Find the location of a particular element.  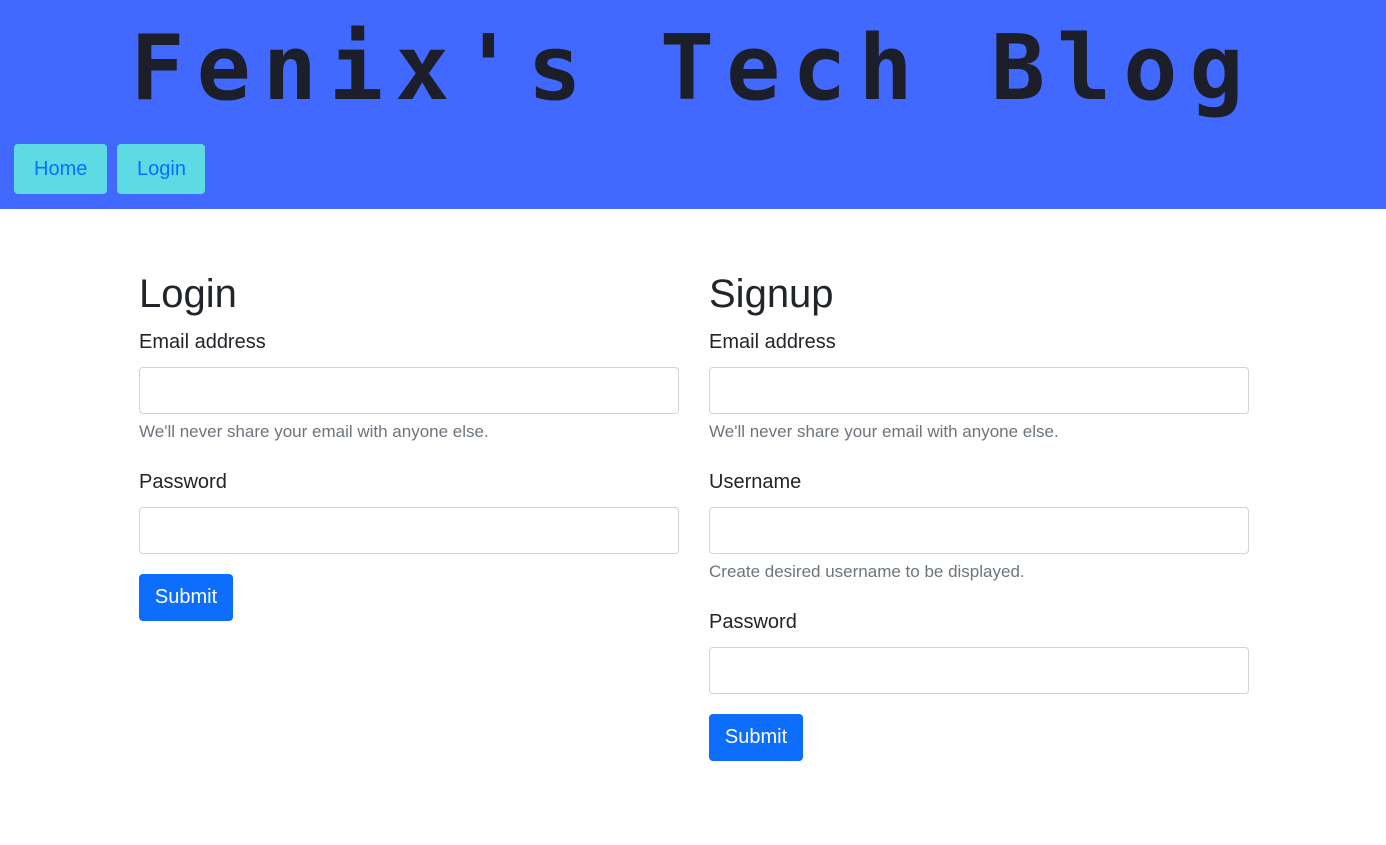

nav-home-button: Home is located at coordinates (60, 169).